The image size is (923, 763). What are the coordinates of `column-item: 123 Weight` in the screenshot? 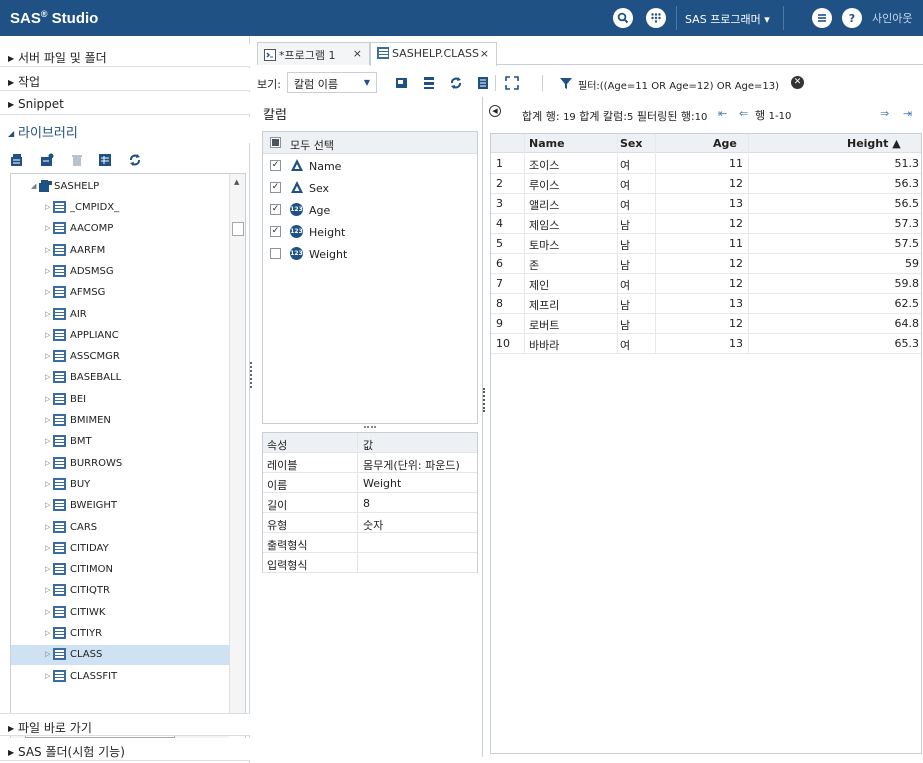 It's located at (370, 254).